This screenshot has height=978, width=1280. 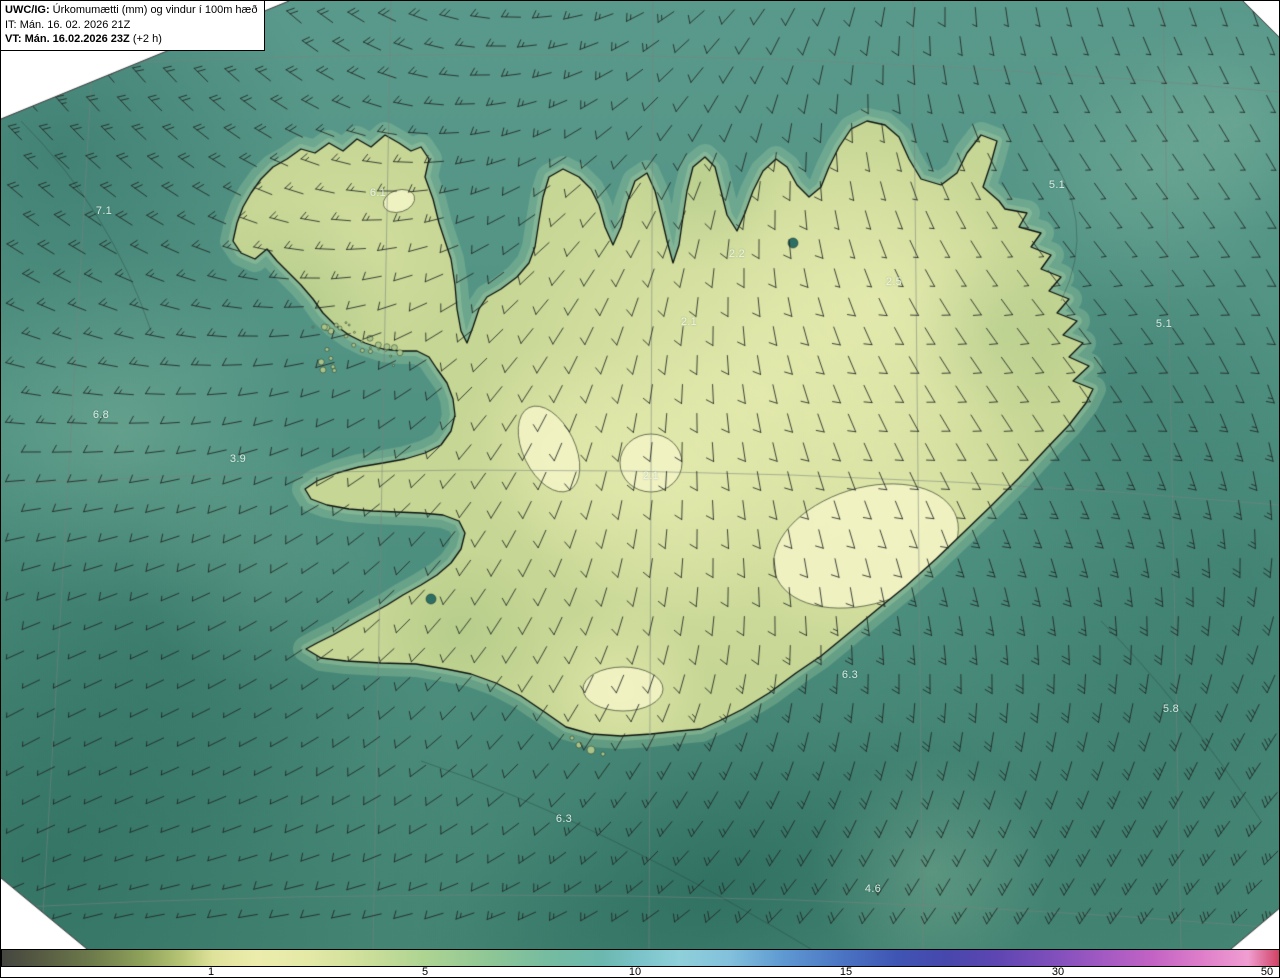 What do you see at coordinates (846, 972) in the screenshot?
I see `colorbar-tick-label: 15` at bounding box center [846, 972].